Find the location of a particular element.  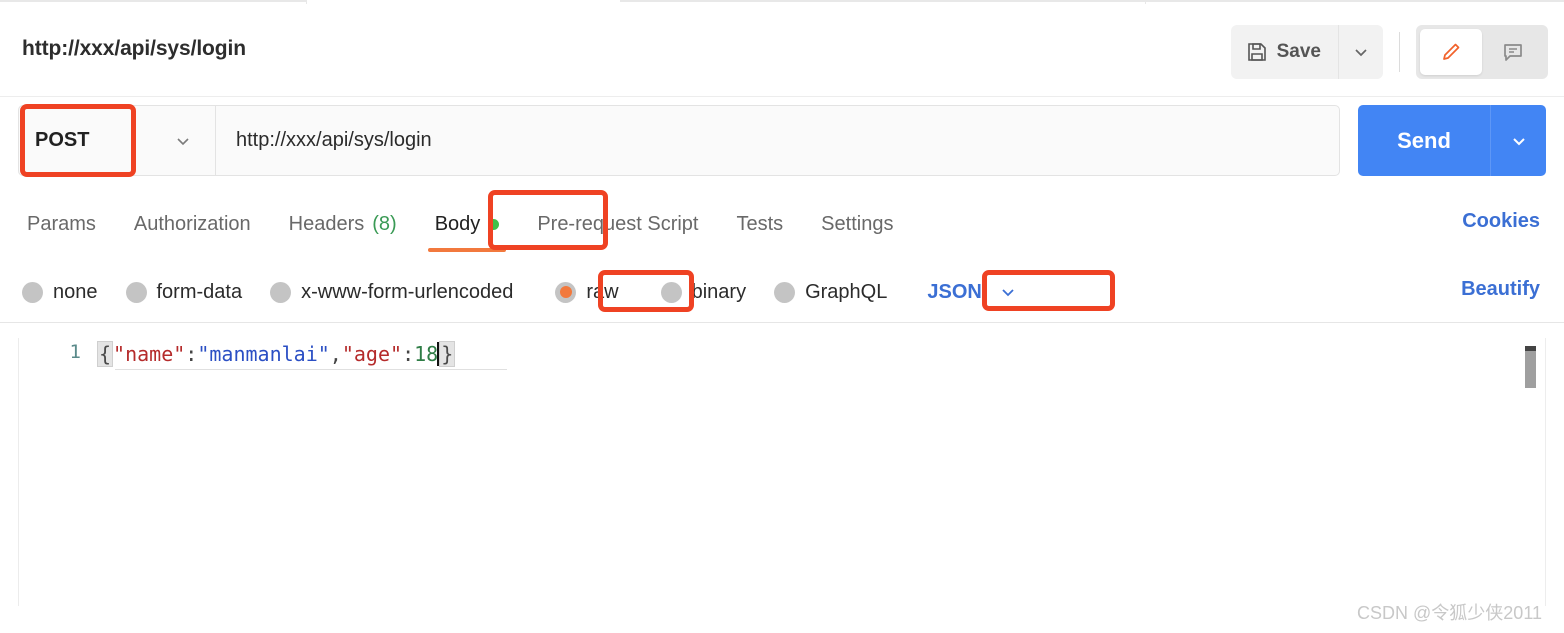

tab-headers-count: (8) is located at coordinates (384, 223).